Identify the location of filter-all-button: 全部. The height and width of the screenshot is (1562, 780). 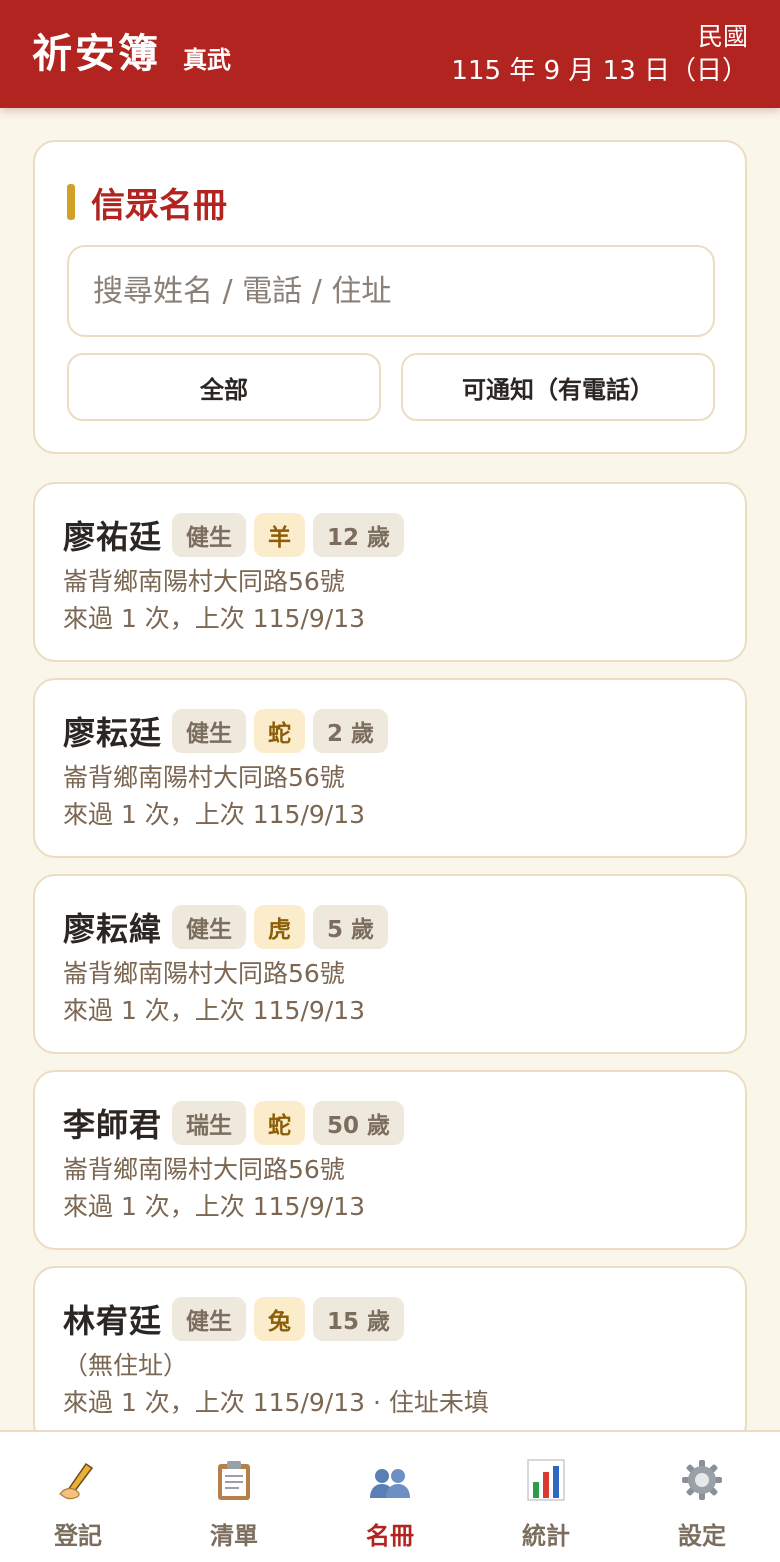
(224, 387).